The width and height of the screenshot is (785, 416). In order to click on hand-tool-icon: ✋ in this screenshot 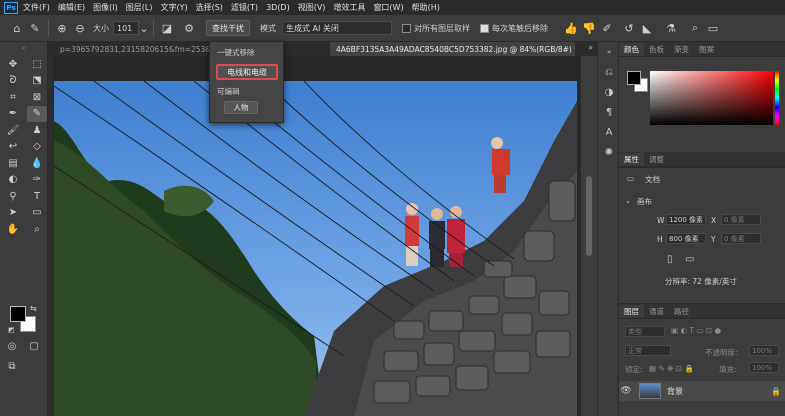, I will do `click(13, 229)`.